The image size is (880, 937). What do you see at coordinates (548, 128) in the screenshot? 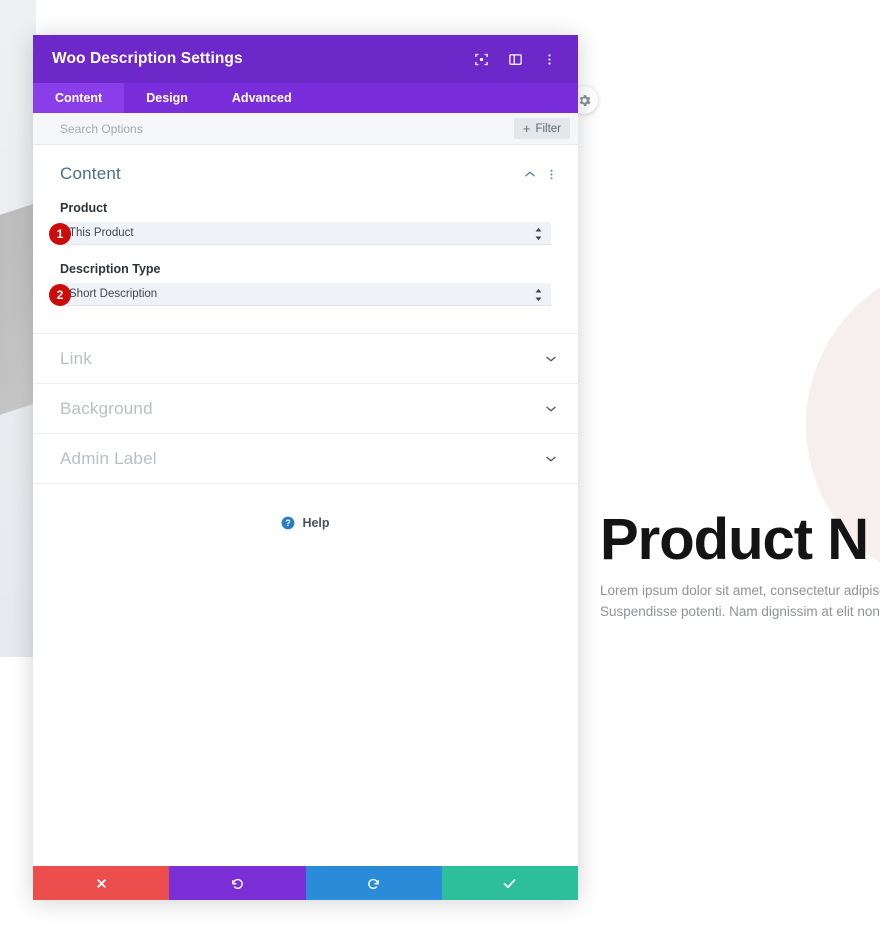
I see `filter-button-label: Filter` at bounding box center [548, 128].